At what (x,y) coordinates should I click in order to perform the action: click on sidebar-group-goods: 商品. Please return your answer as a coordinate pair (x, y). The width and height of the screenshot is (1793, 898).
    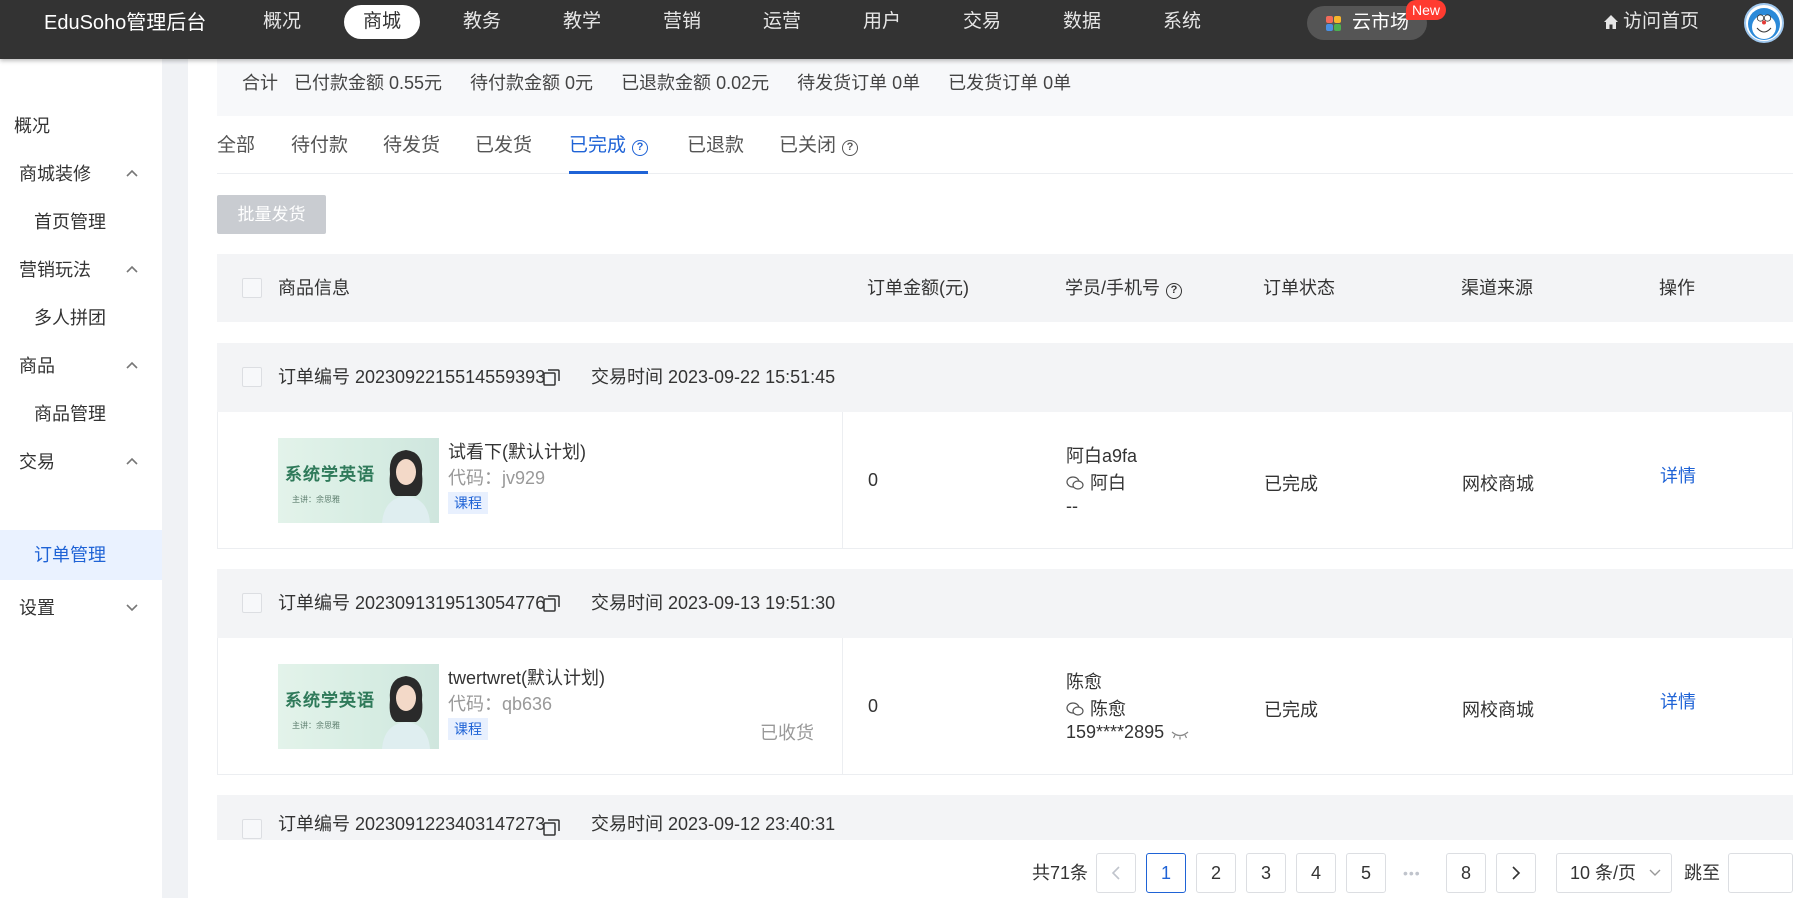
    Looking at the image, I should click on (81, 366).